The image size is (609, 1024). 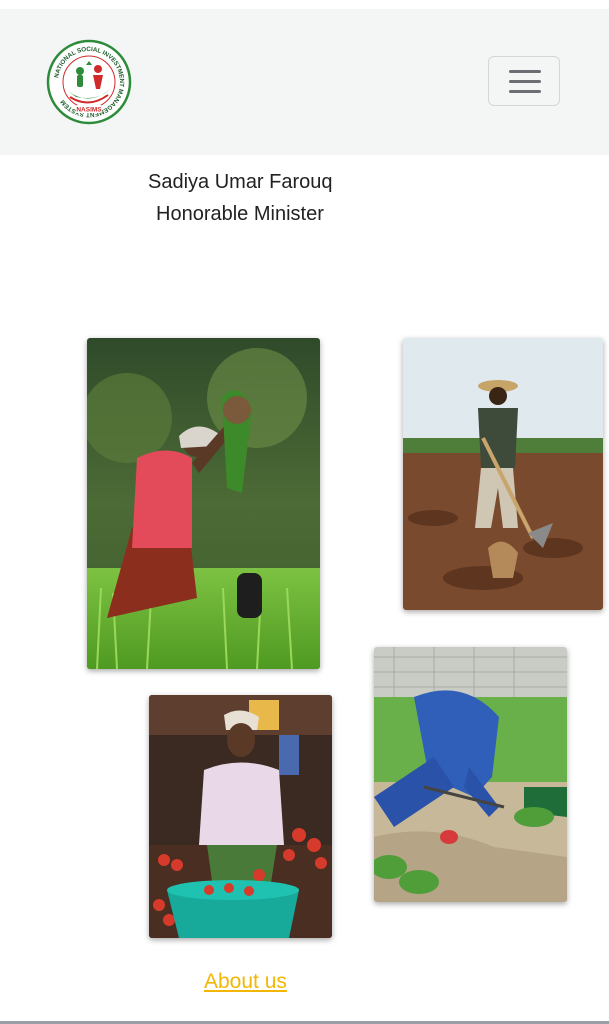 I want to click on hamburger-menu-button, so click(x=524, y=81).